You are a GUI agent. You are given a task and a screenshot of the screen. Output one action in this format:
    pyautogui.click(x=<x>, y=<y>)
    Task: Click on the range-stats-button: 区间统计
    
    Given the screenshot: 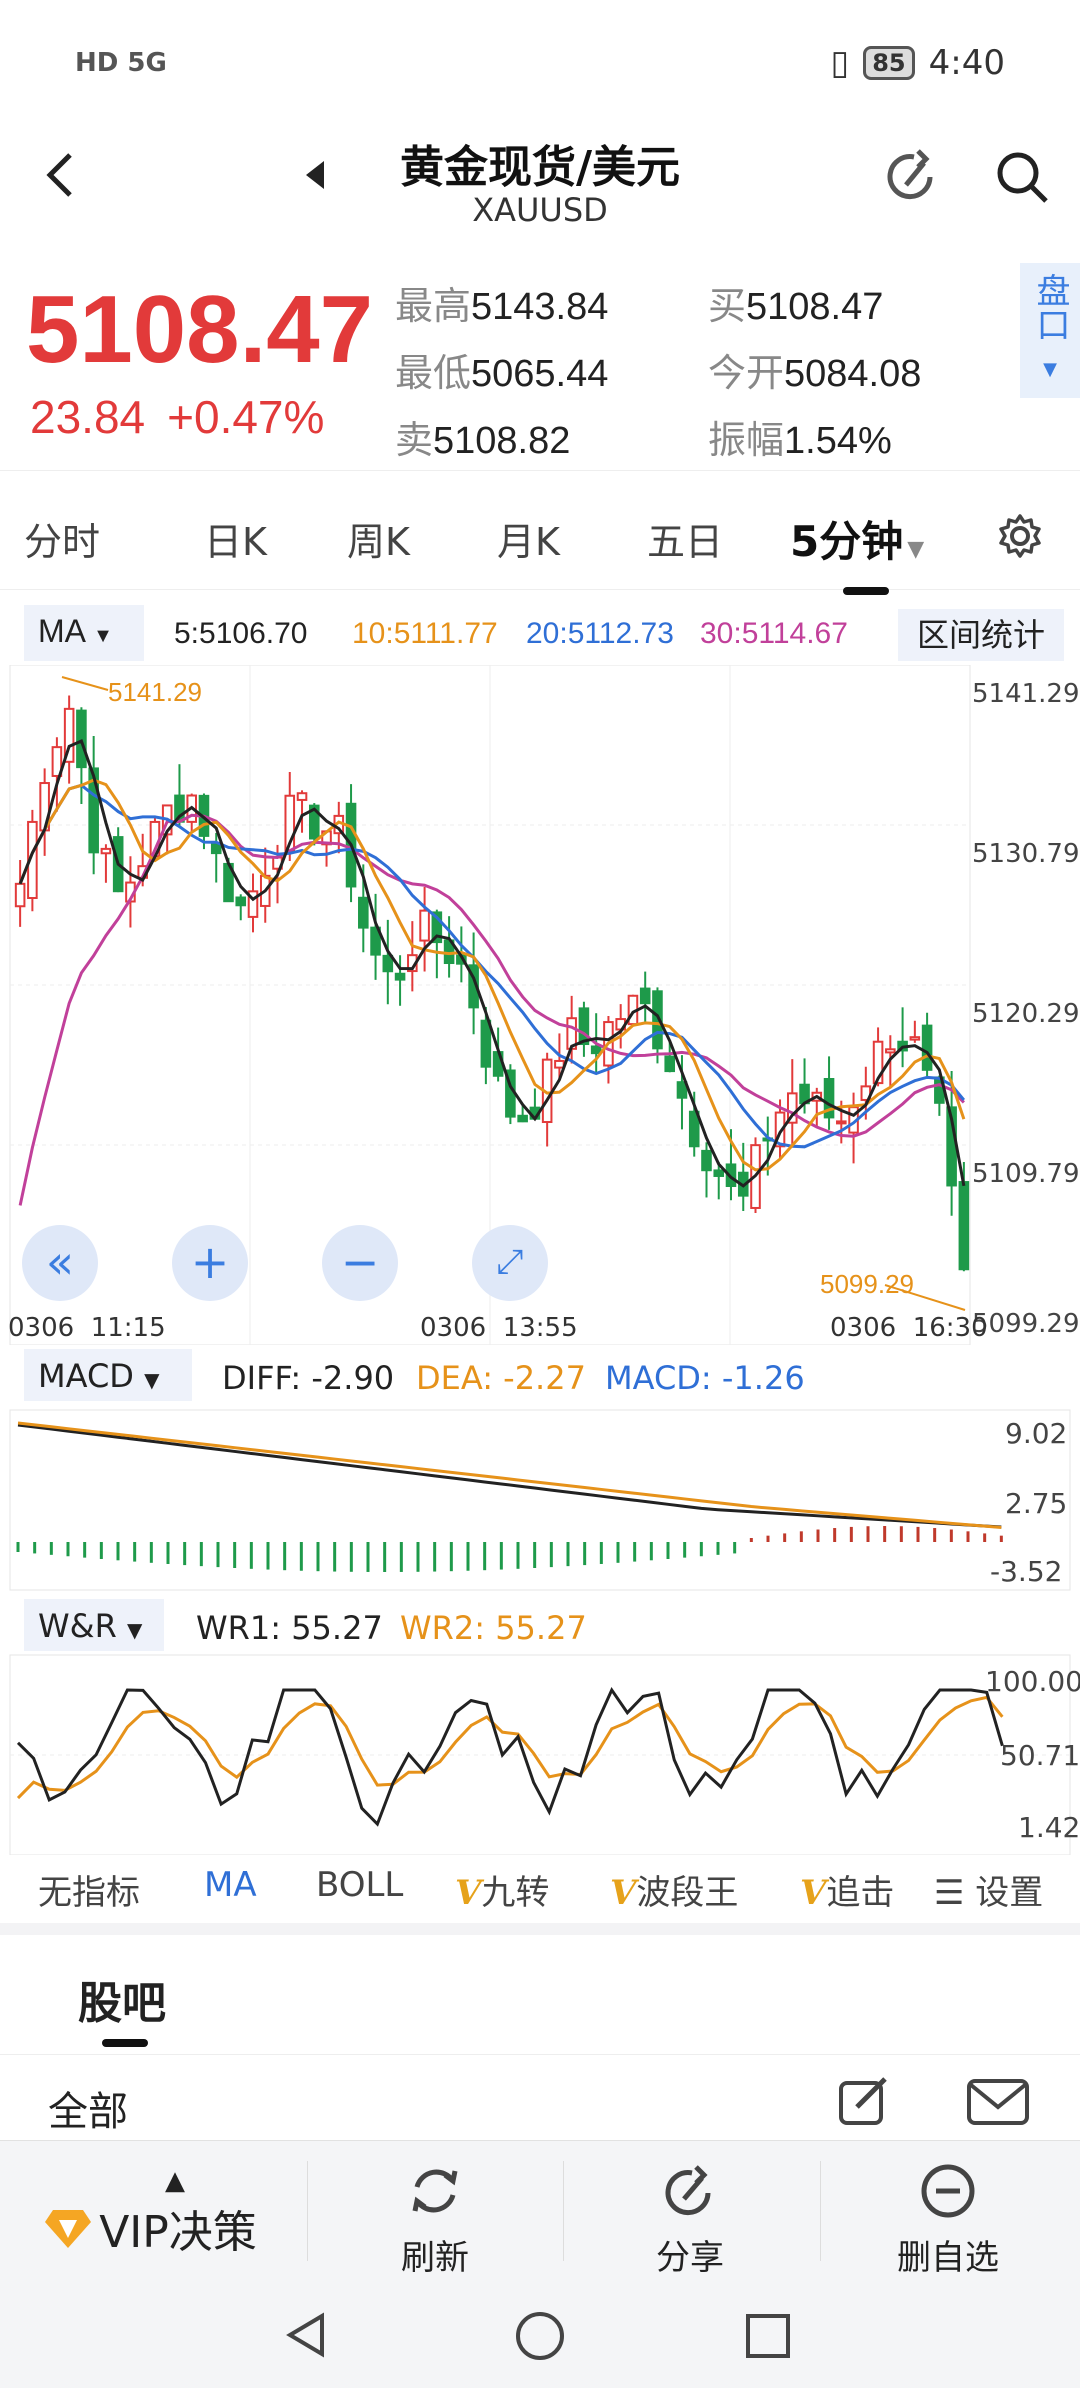 What is the action you would take?
    pyautogui.click(x=981, y=635)
    